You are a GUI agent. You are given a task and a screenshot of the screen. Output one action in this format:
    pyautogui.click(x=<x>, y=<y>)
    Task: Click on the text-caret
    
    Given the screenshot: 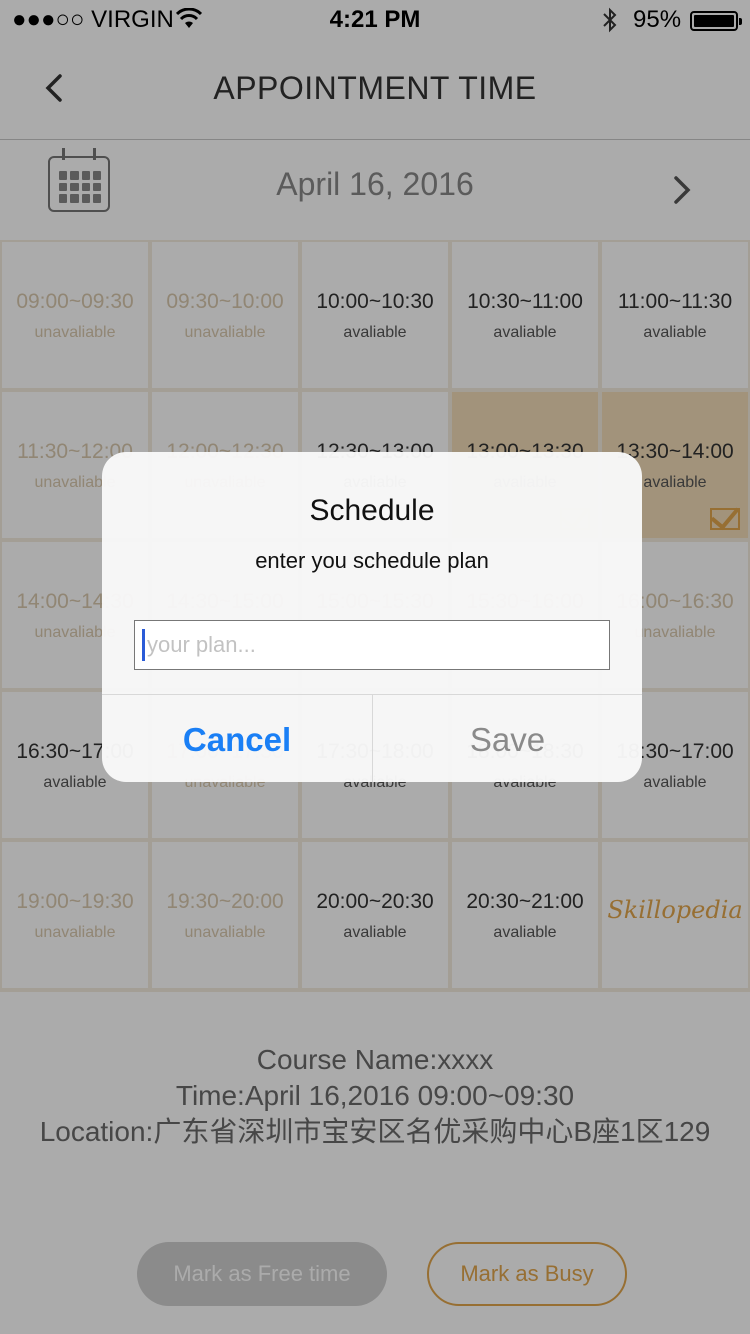 What is the action you would take?
    pyautogui.click(x=143, y=645)
    